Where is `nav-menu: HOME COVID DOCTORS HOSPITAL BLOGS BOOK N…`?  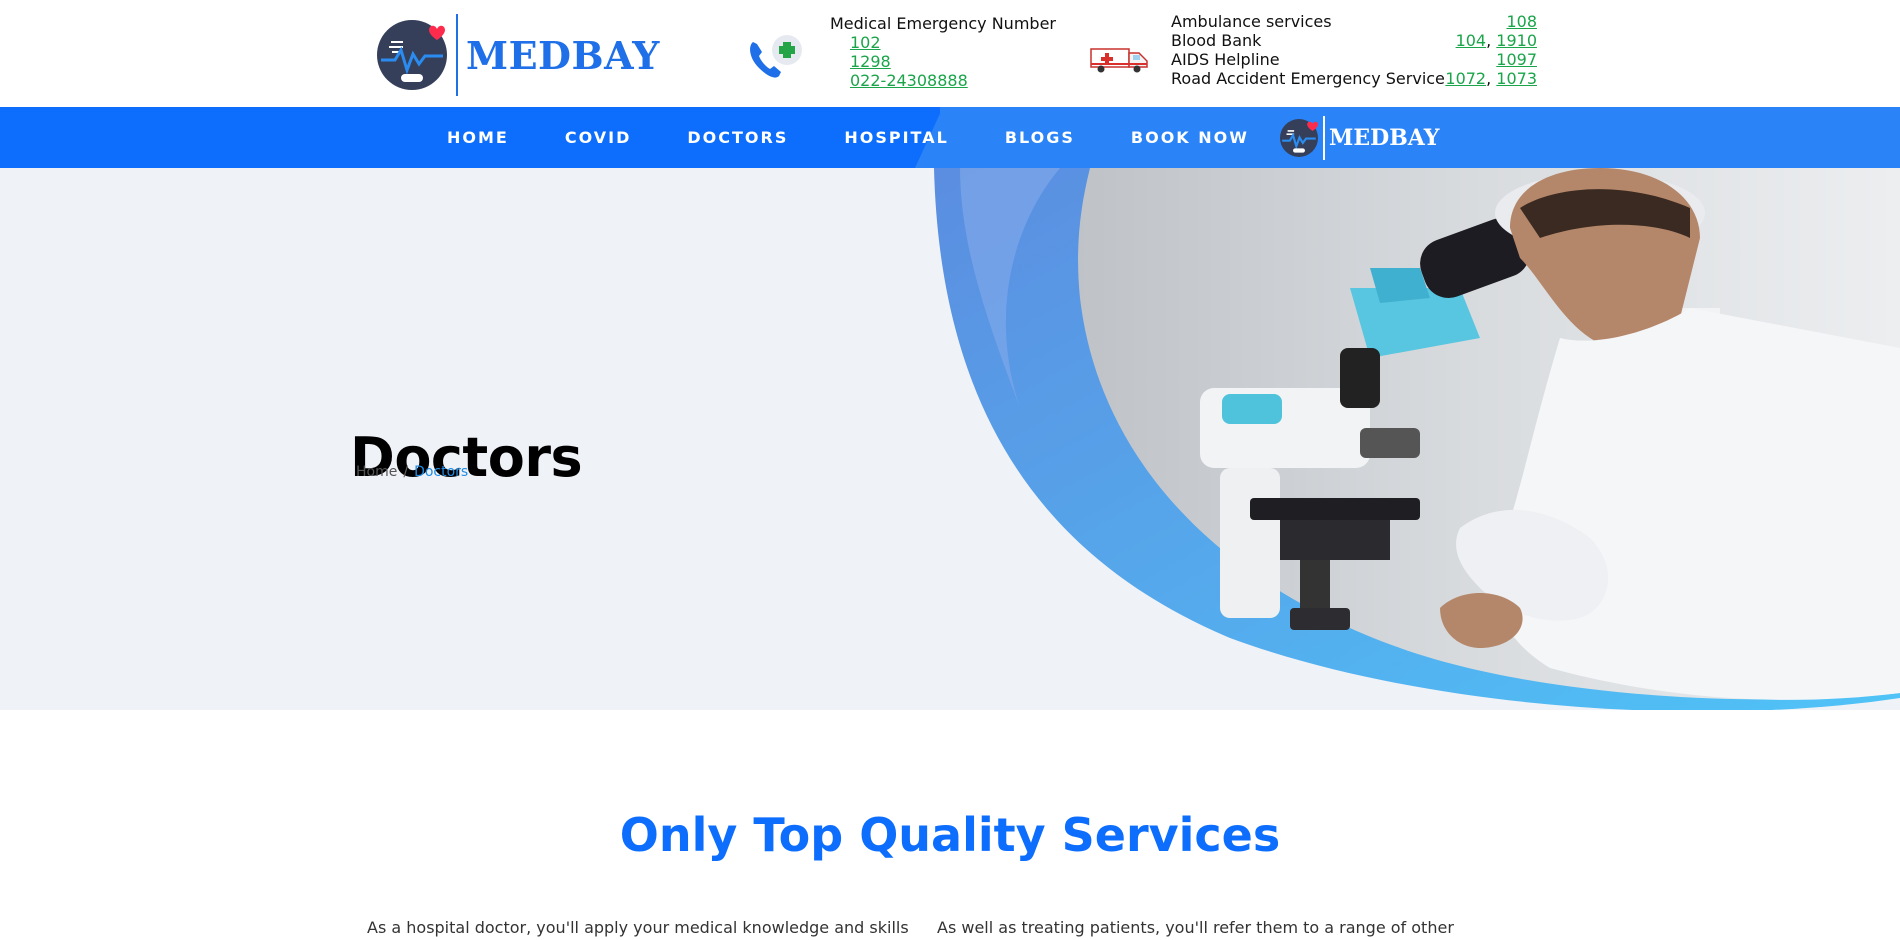 nav-menu: HOME COVID DOCTORS HOSPITAL BLOGS BOOK N… is located at coordinates (876, 137).